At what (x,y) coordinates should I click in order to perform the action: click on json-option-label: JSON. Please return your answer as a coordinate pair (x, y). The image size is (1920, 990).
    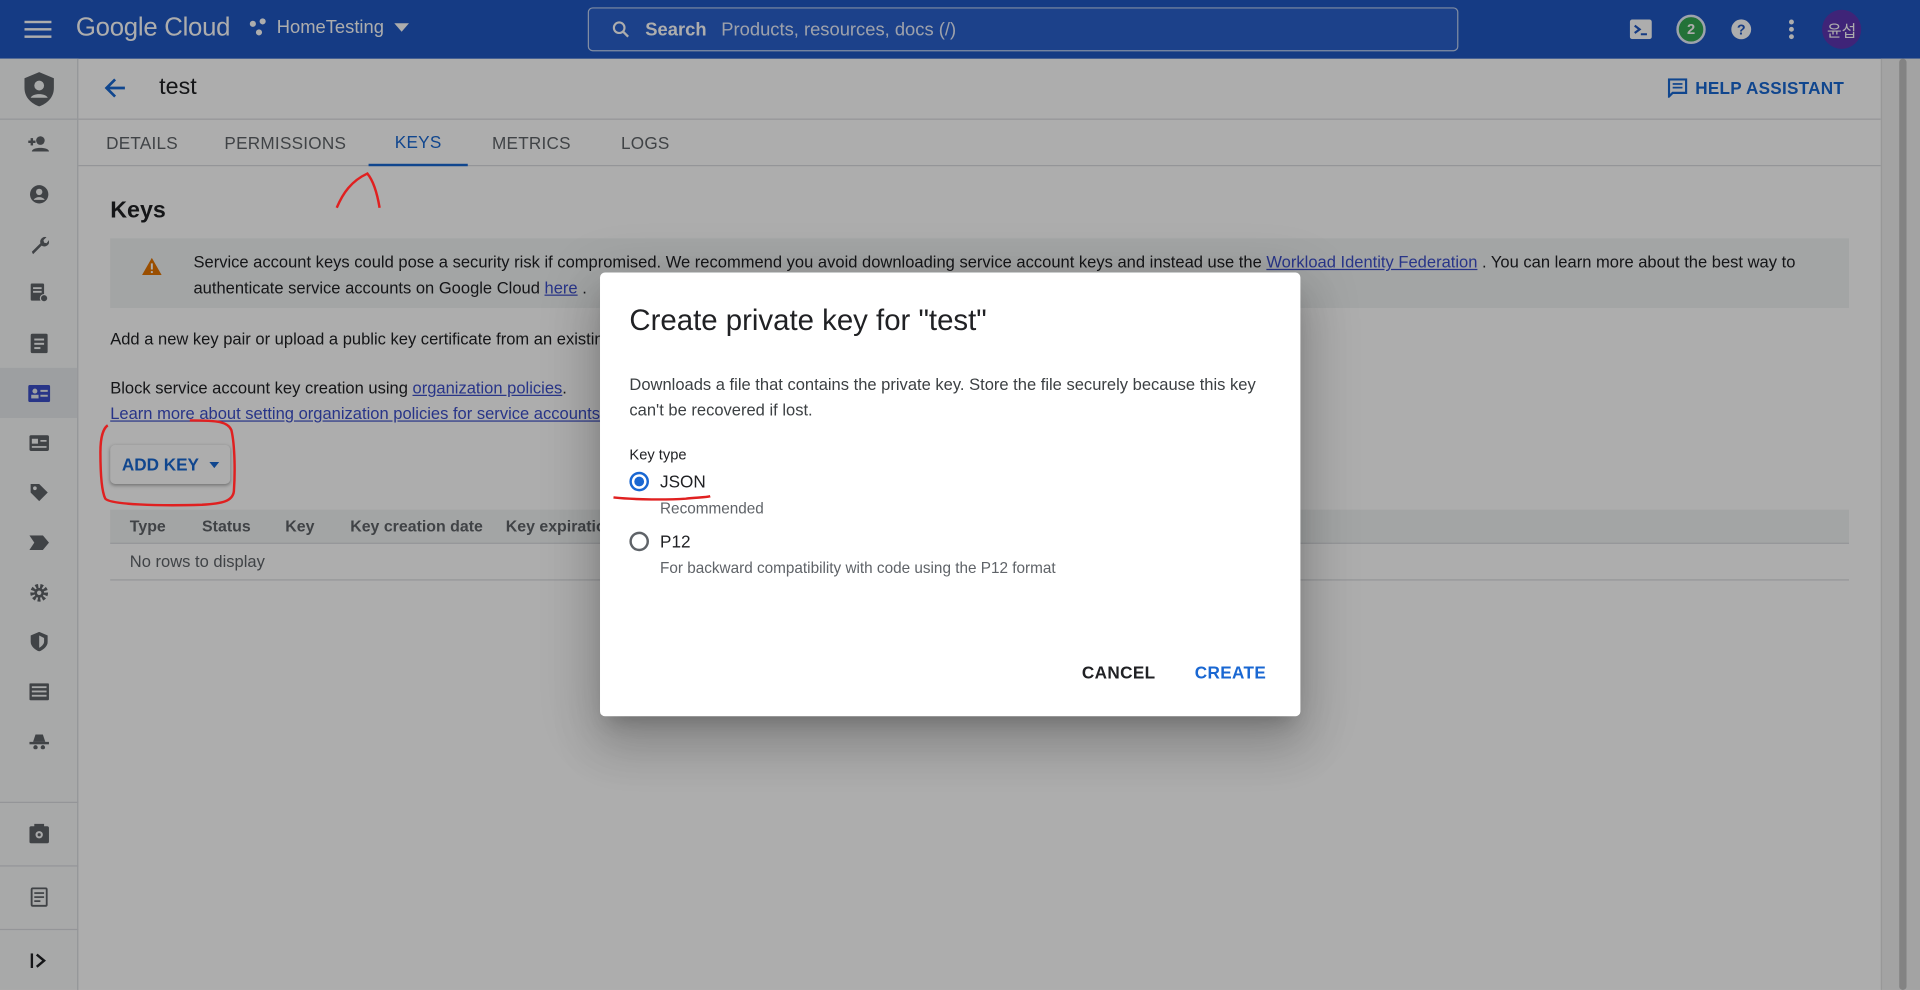
    Looking at the image, I should click on (683, 482).